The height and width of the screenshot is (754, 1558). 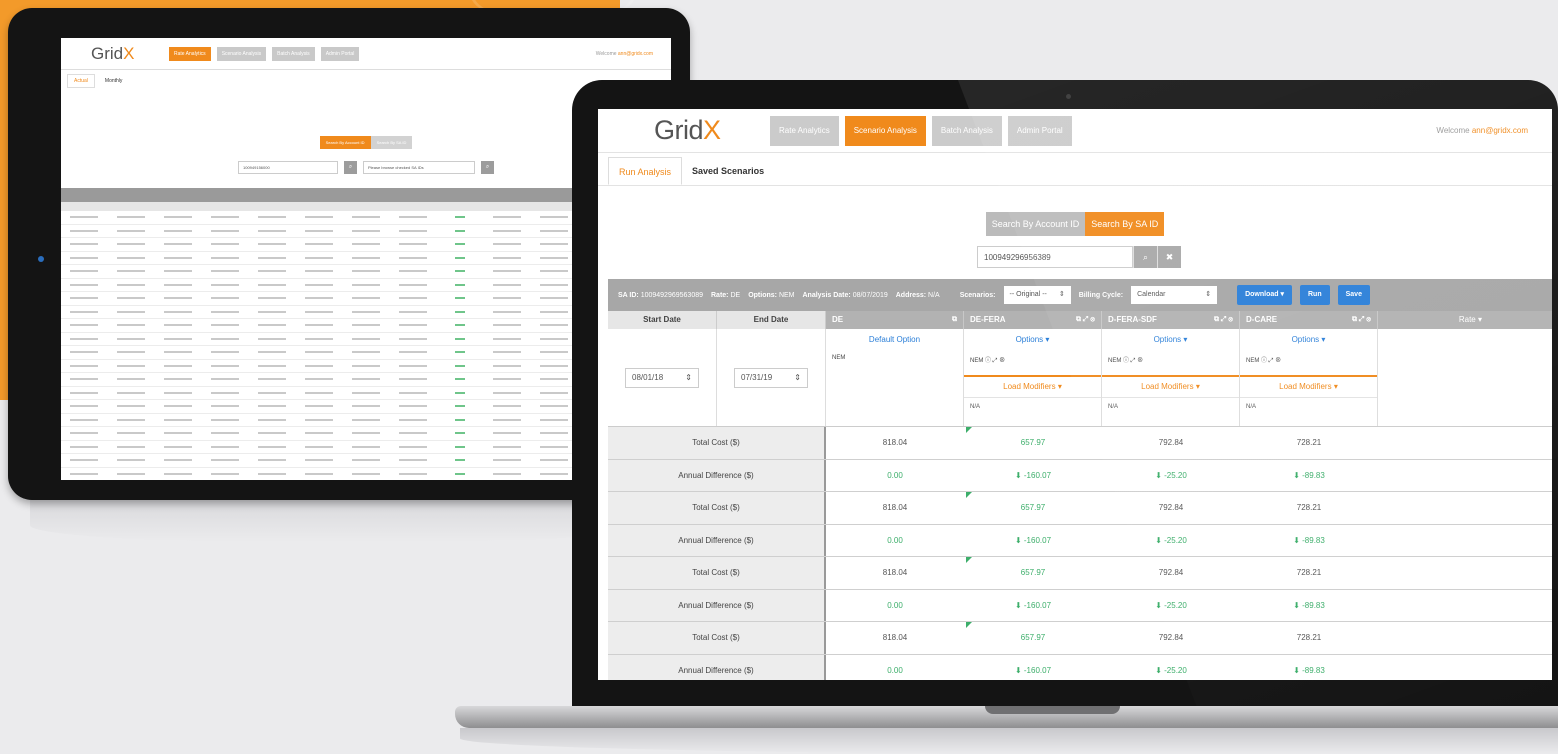 I want to click on search-icon: ⌕, so click(x=1145, y=257).